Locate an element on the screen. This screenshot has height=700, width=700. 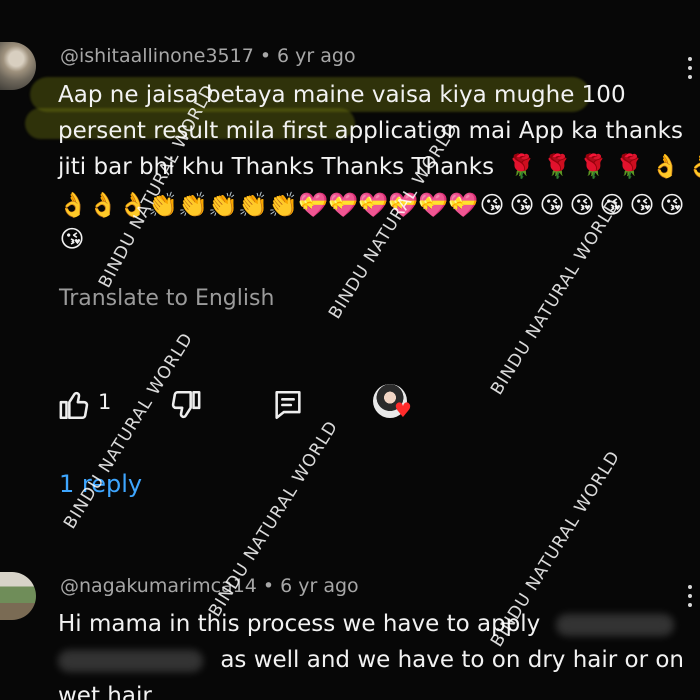
emoji-inline: 🌹 🌹 🌹 🌹 👌 👌 is located at coordinates (603, 167).